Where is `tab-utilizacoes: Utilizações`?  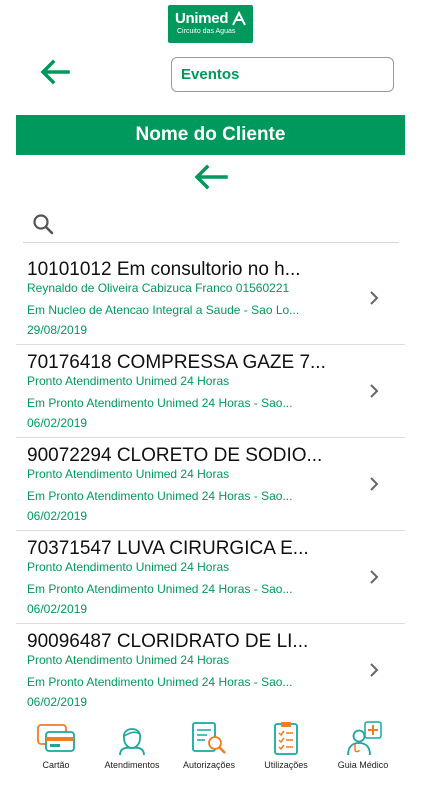
tab-utilizacoes: Utilizações is located at coordinates (286, 746).